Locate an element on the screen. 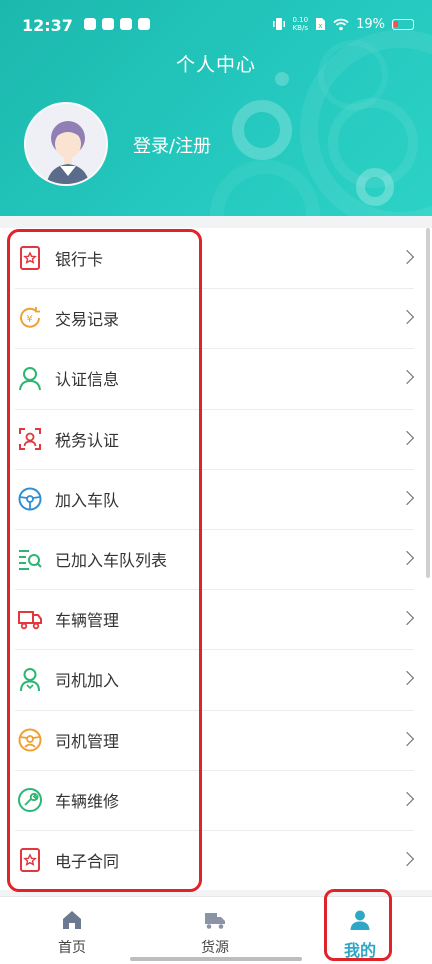  vibrate-icon is located at coordinates (278, 24).